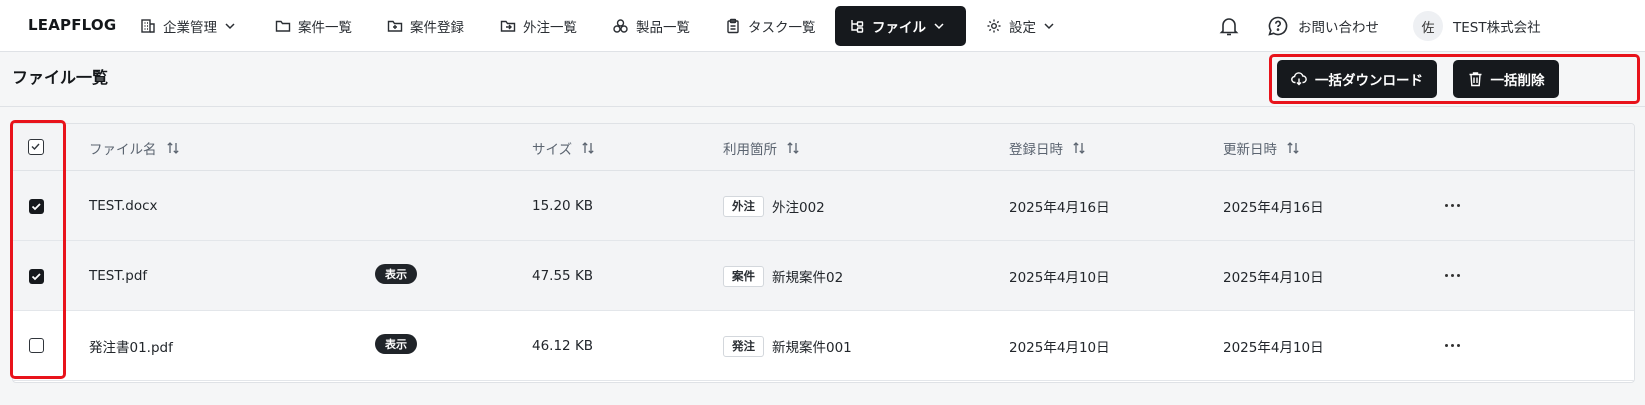 This screenshot has height=405, width=1645. I want to click on usage-cell: 案件 新規案件02, so click(783, 276).